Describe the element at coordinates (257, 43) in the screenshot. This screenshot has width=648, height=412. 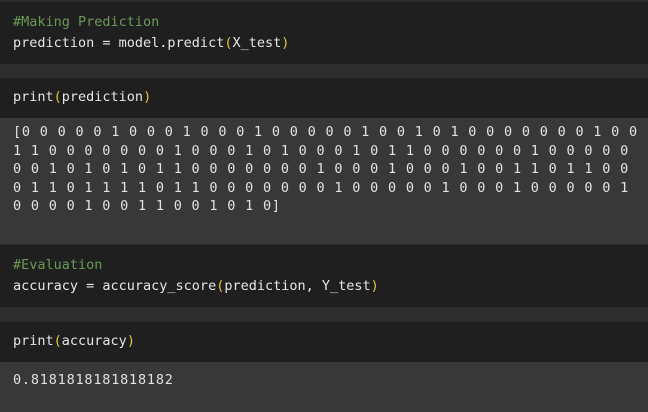
I see `code-args: X_test` at that location.